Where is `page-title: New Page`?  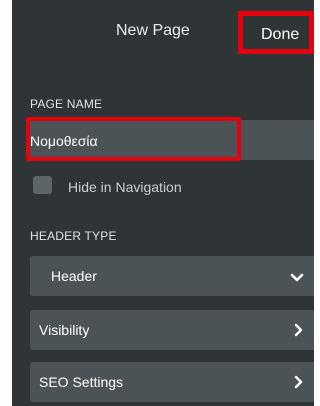 page-title: New Page is located at coordinates (153, 30).